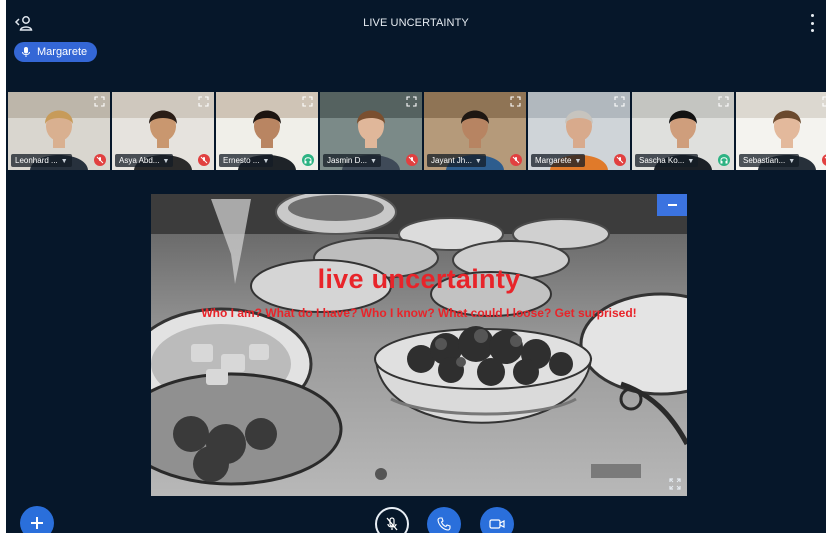 The width and height of the screenshot is (826, 533). What do you see at coordinates (579, 131) in the screenshot?
I see `webcam-tile: Margarete ▼` at bounding box center [579, 131].